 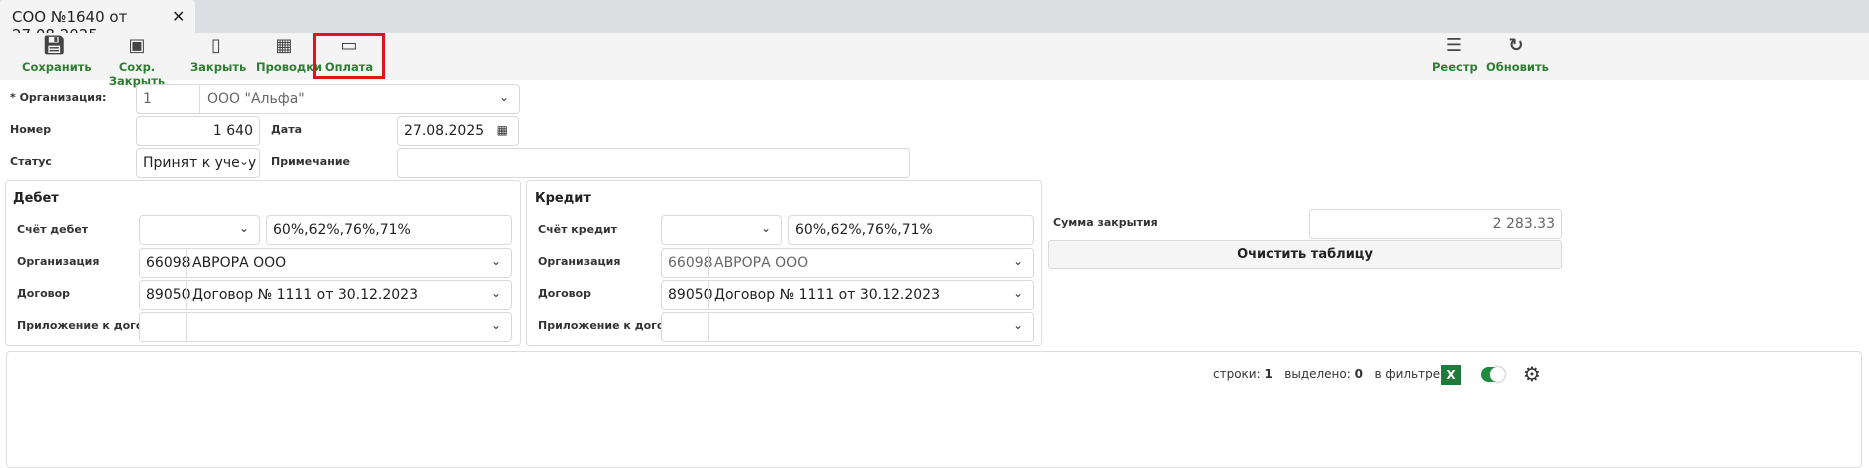 I want to click on credit-contract-label: Договор, so click(x=565, y=293).